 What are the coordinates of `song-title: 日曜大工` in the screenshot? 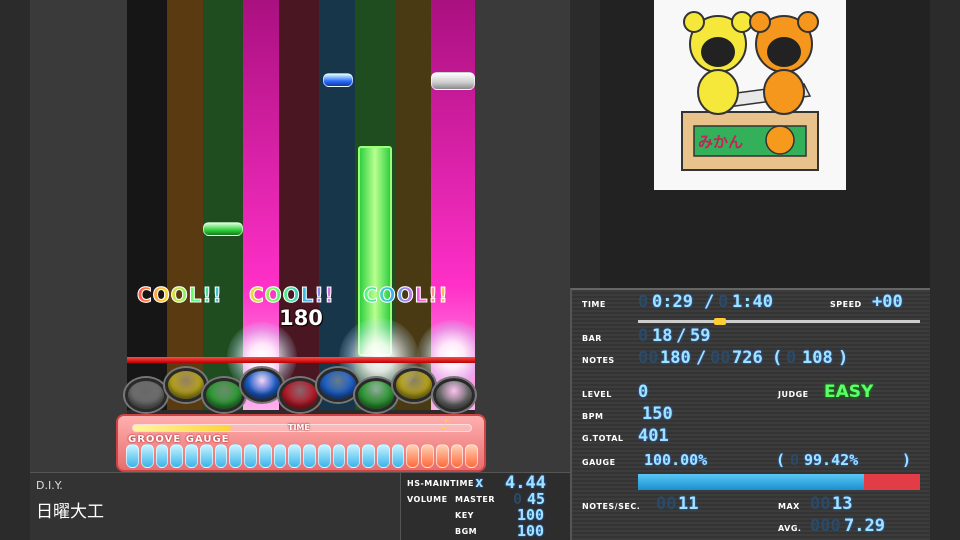 It's located at (70, 512).